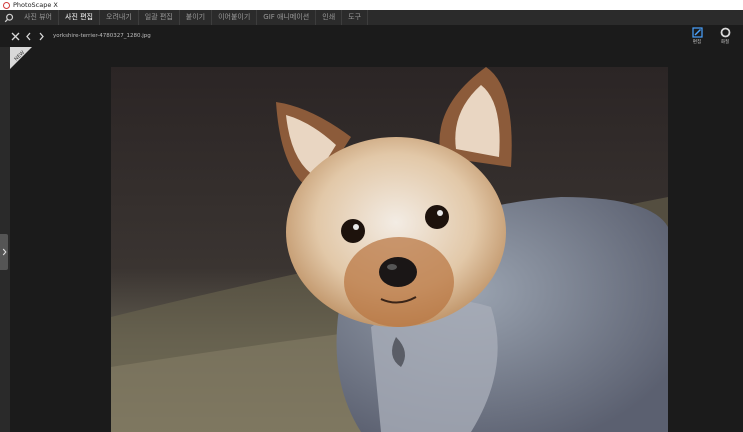 Image resolution: width=743 pixels, height=432 pixels. What do you see at coordinates (725, 32) in the screenshot?
I see `settings-ring-icon` at bounding box center [725, 32].